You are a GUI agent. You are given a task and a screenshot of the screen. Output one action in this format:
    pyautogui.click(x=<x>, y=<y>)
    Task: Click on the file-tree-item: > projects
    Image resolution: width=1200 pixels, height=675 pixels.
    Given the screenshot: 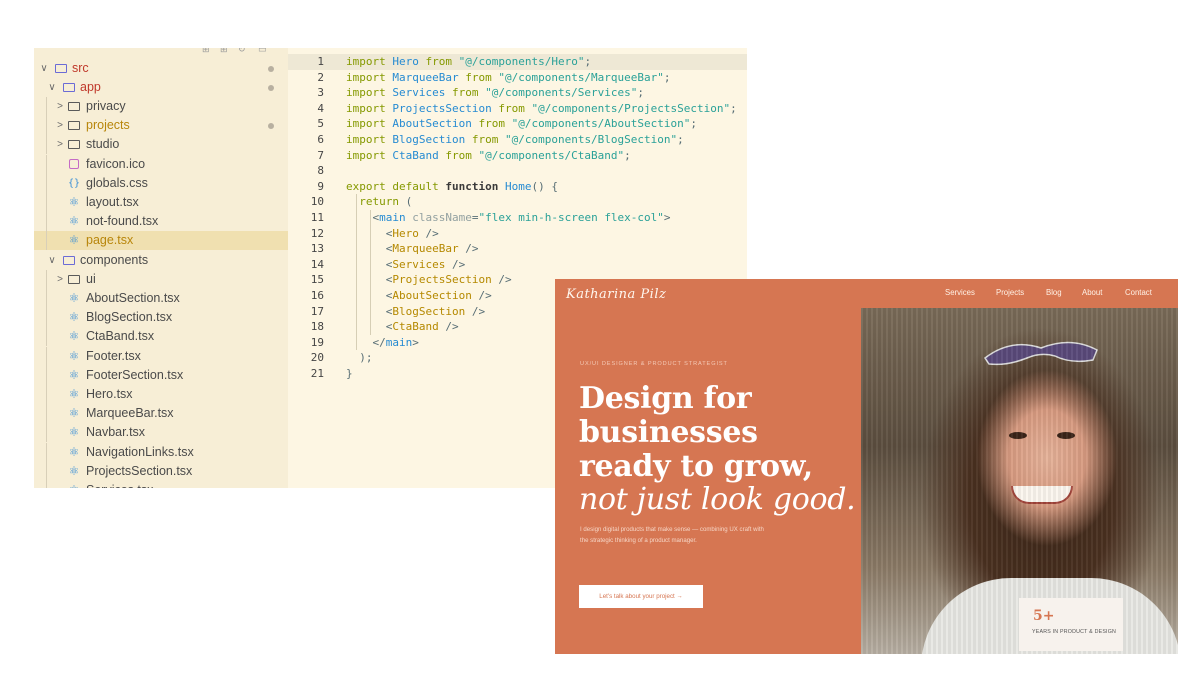 What is the action you would take?
    pyautogui.click(x=161, y=126)
    